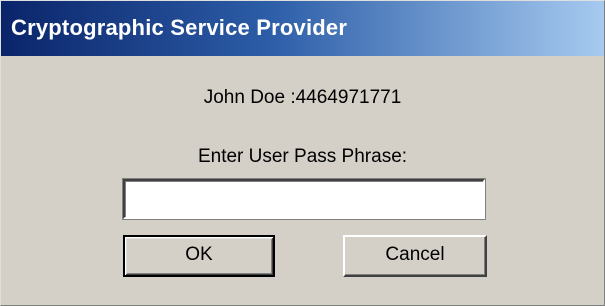 The height and width of the screenshot is (306, 605). Describe the element at coordinates (302, 97) in the screenshot. I see `user-identity-label: John Doe :4464971771` at that location.